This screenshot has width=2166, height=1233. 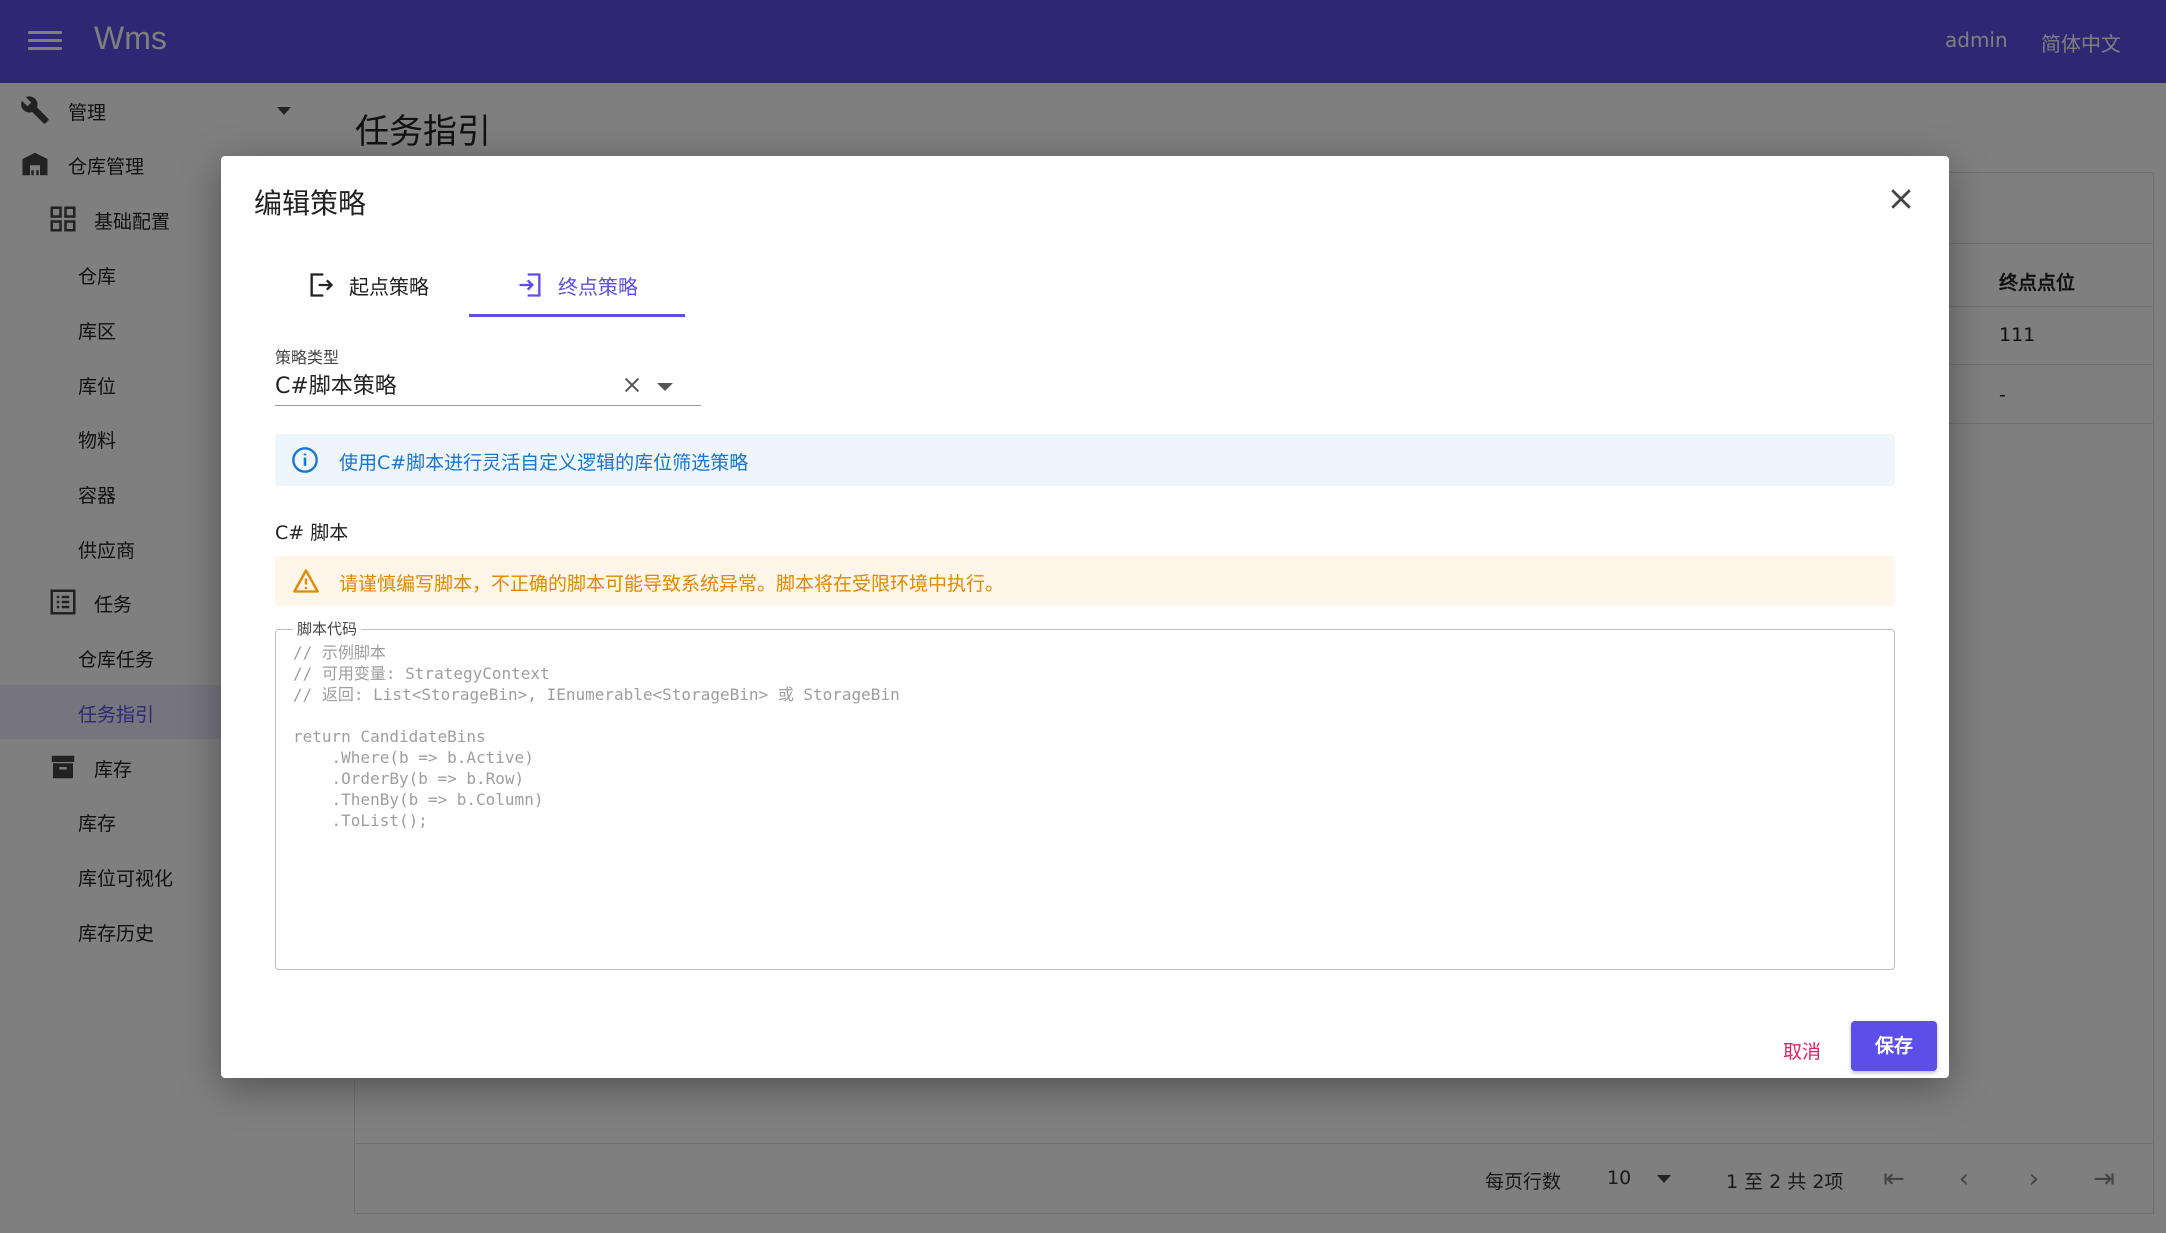 I want to click on info-alert: 使用C#脚本进行灵活自定义逻辑的库位筛选策略, so click(x=1085, y=460).